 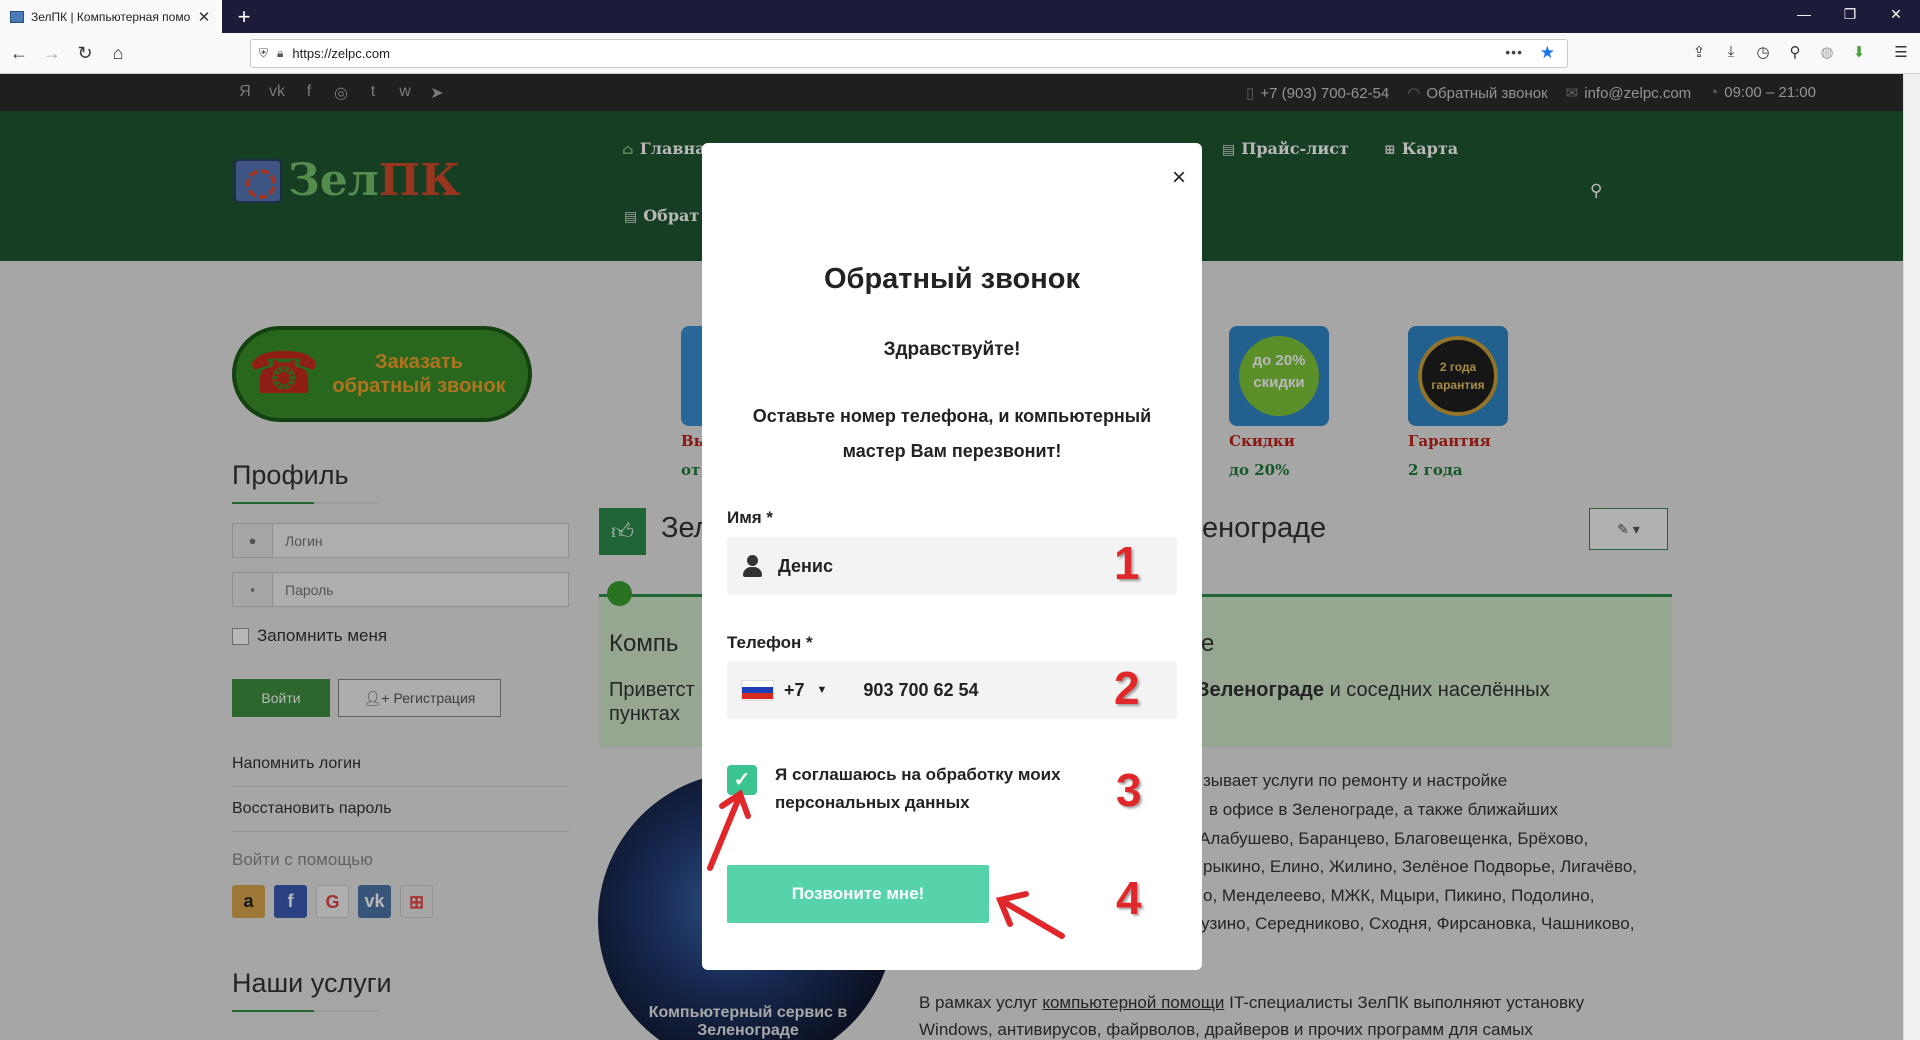 I want to click on annotation-arrows, so click(x=886, y=864).